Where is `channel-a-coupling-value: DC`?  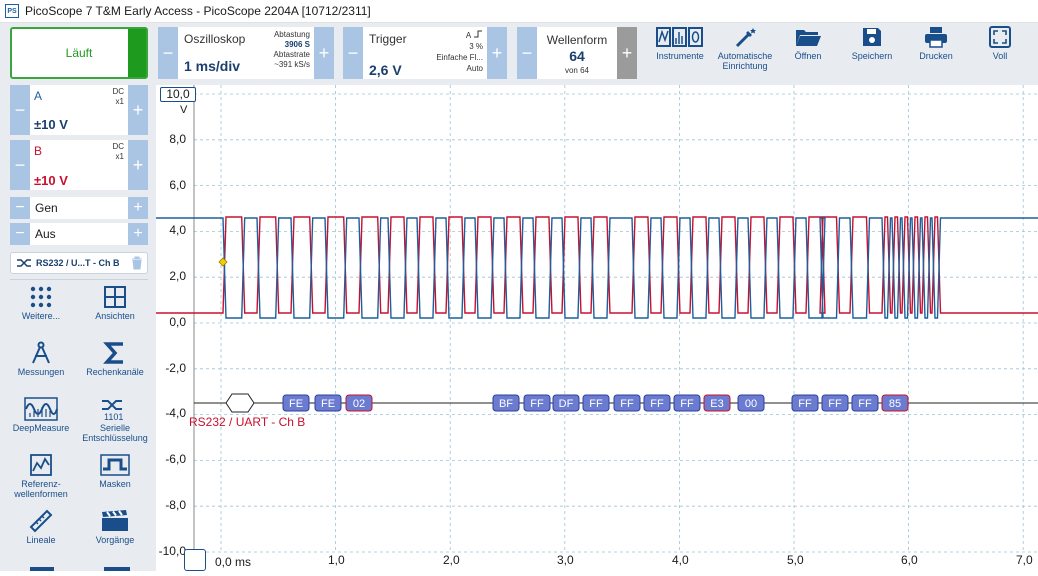 channel-a-coupling-value: DC is located at coordinates (118, 91).